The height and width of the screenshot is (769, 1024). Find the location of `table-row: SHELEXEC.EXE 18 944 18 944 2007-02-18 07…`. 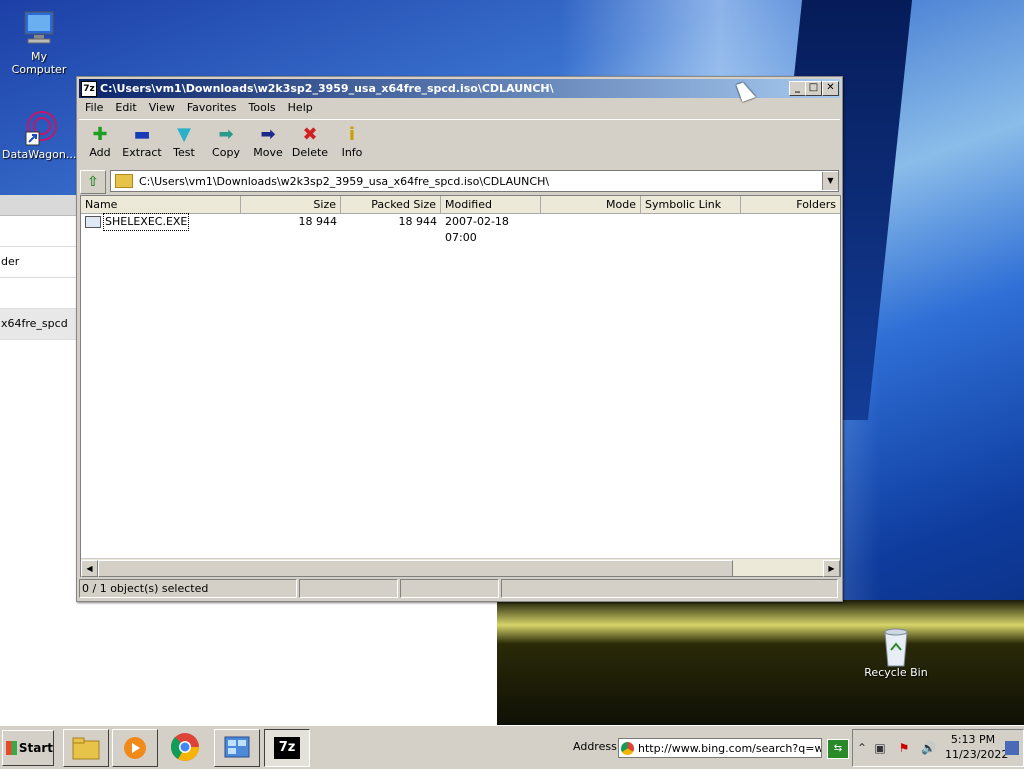

table-row: SHELEXEC.EXE 18 944 18 944 2007-02-18 07… is located at coordinates (460, 228).